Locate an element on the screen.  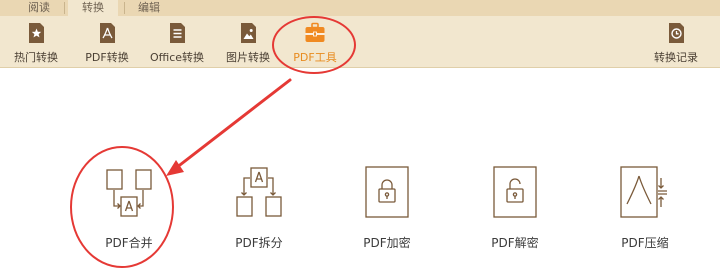
feature-label: PDF拆分 is located at coordinates (259, 243).